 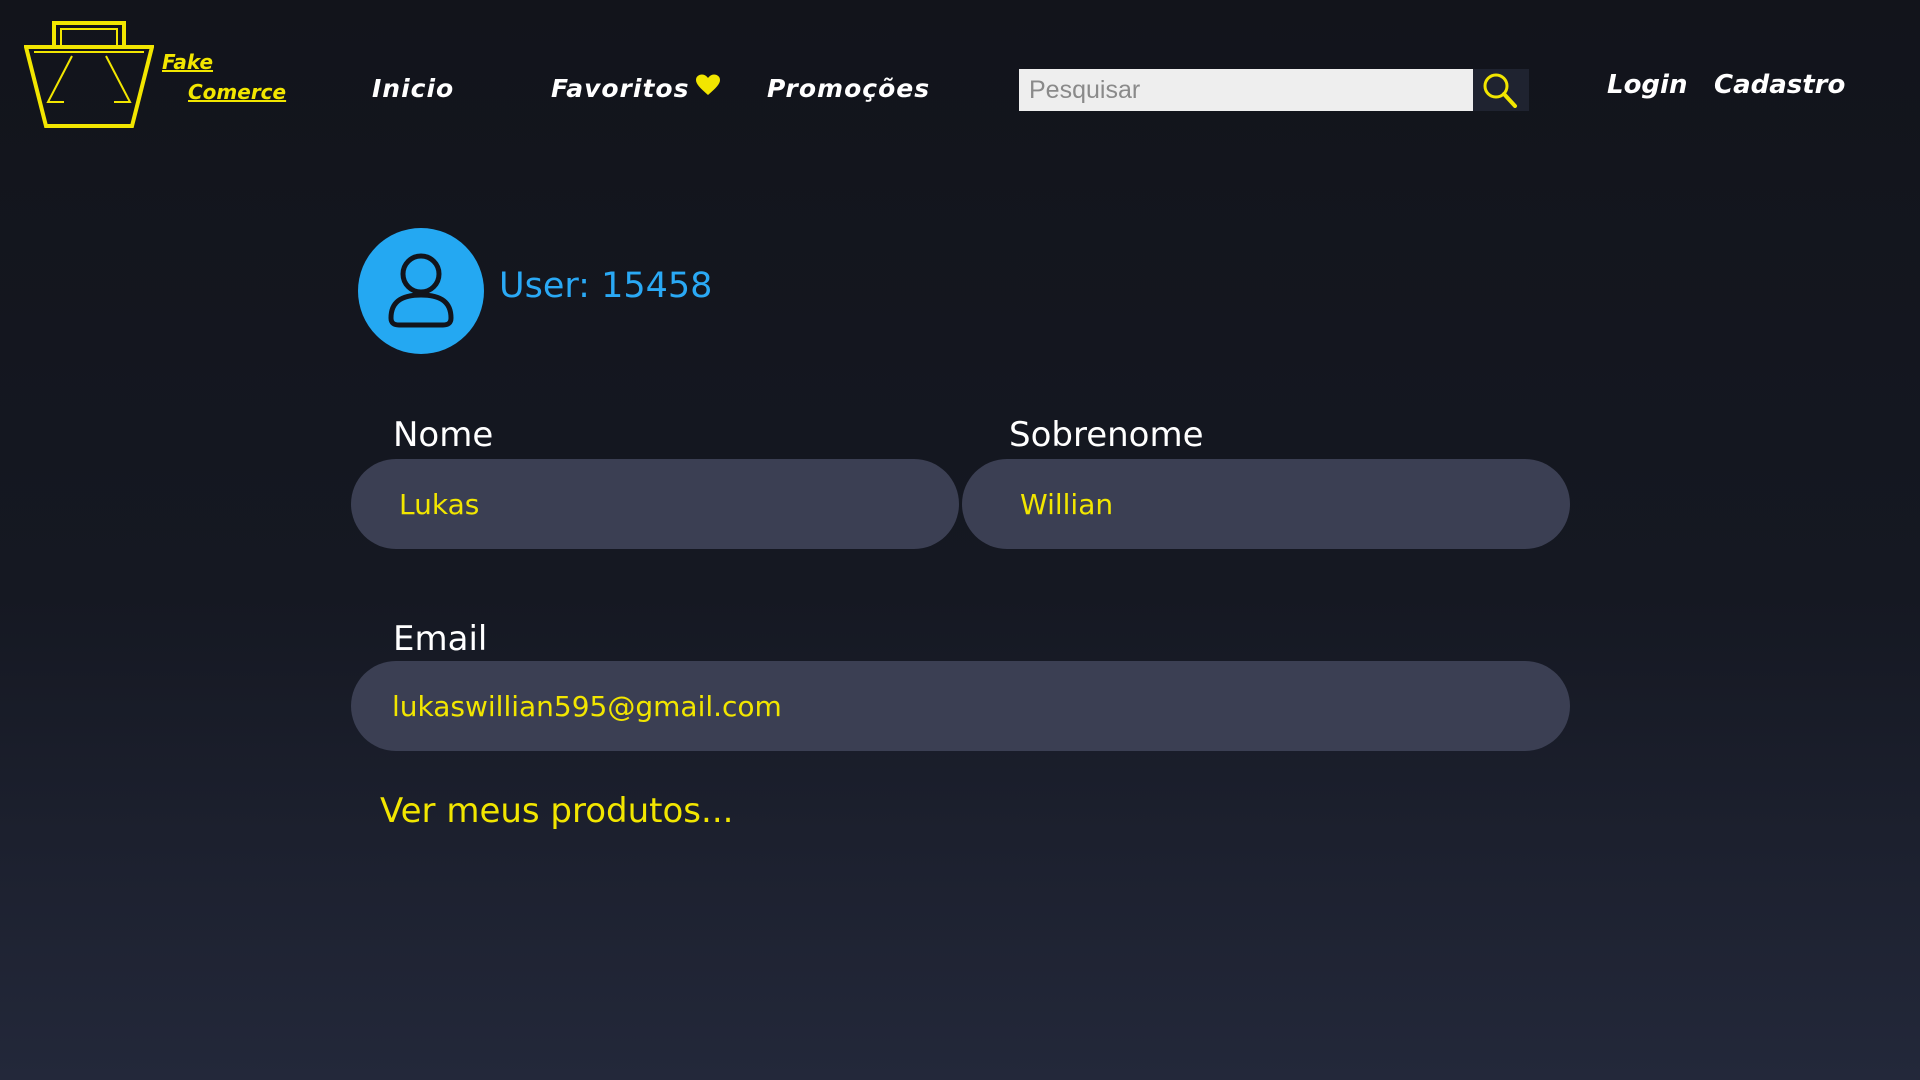 What do you see at coordinates (655, 504) in the screenshot?
I see `nome-field` at bounding box center [655, 504].